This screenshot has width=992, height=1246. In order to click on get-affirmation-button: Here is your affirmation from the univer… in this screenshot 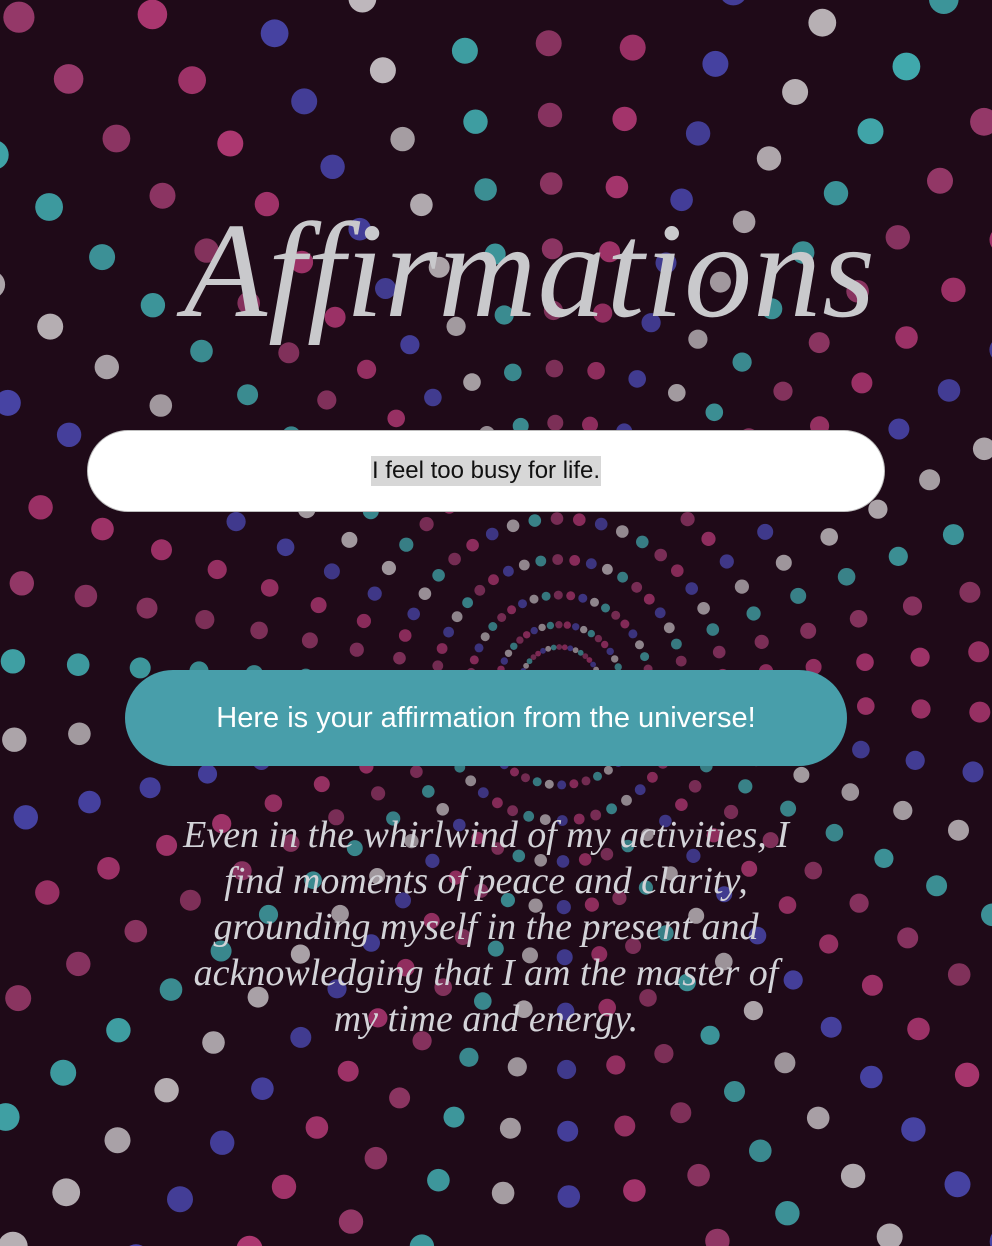, I will do `click(486, 718)`.